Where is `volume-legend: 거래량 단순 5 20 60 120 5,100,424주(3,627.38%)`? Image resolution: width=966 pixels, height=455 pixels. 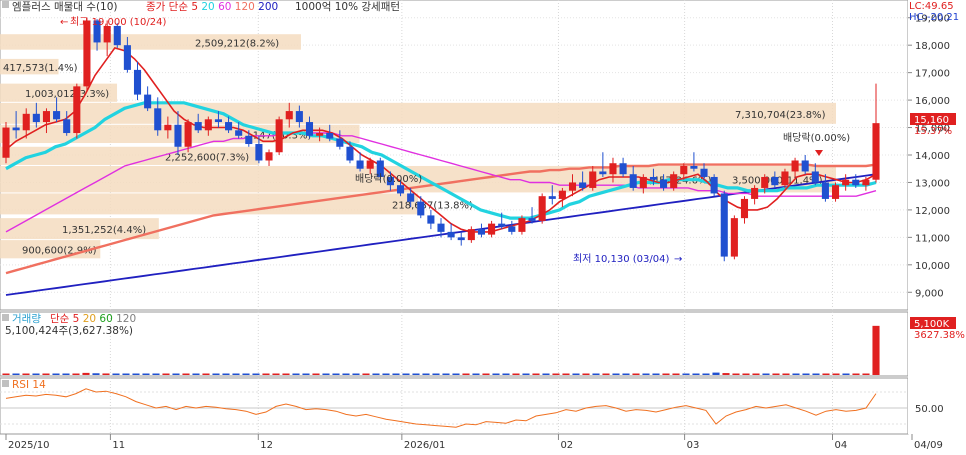
volume-legend: 거래량 단순 5 20 60 120 5,100,424주(3,627.38%) is located at coordinates (69, 325).